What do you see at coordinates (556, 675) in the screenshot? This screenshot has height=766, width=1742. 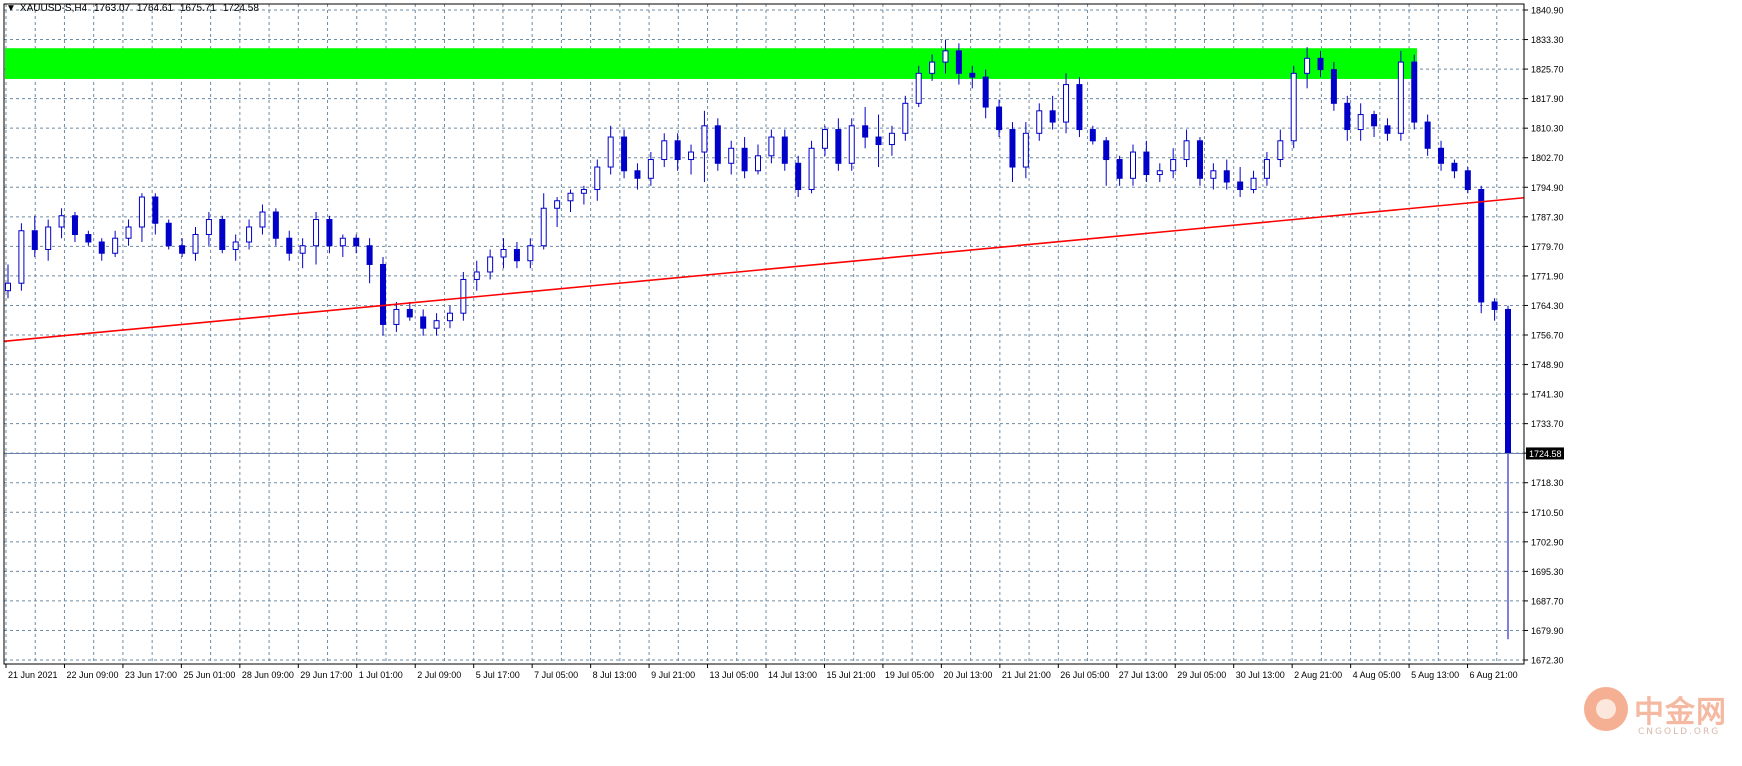 I see `x-tick-label: 7 Jul 05:00` at bounding box center [556, 675].